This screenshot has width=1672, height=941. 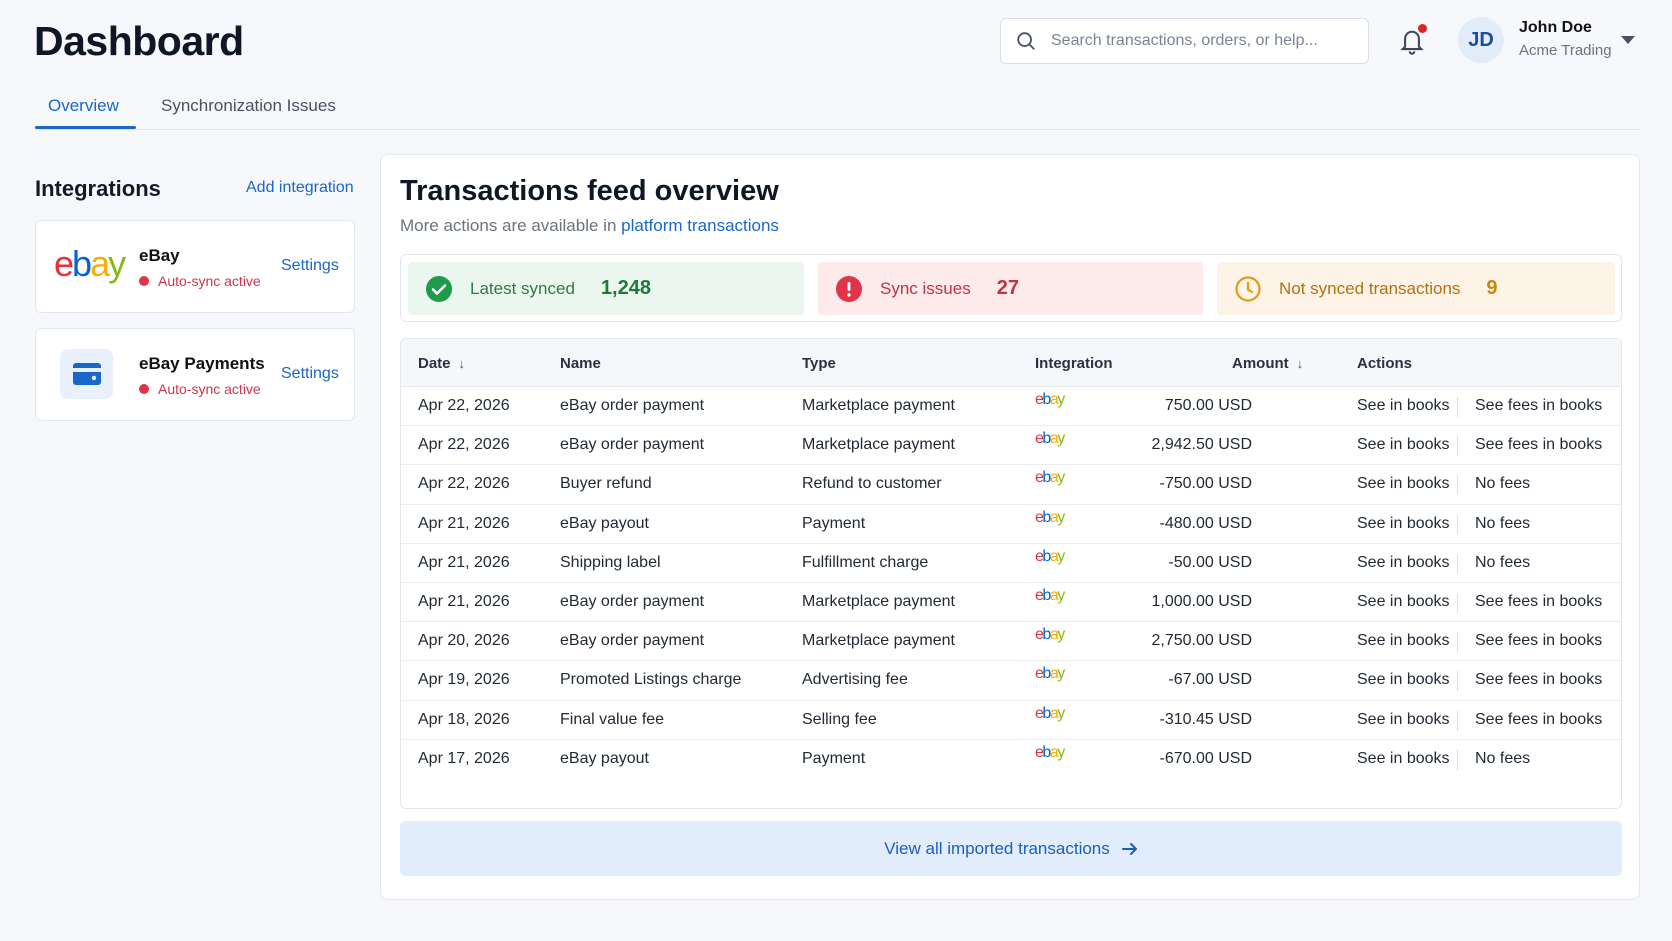 What do you see at coordinates (464, 758) in the screenshot?
I see `cell-date: Apr 17, 2026` at bounding box center [464, 758].